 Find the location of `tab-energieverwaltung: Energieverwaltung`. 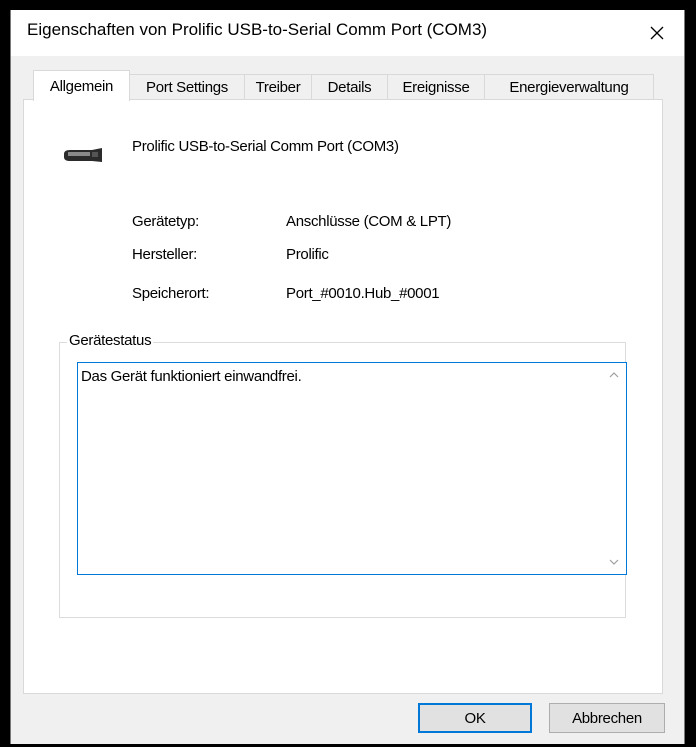

tab-energieverwaltung: Energieverwaltung is located at coordinates (569, 87).